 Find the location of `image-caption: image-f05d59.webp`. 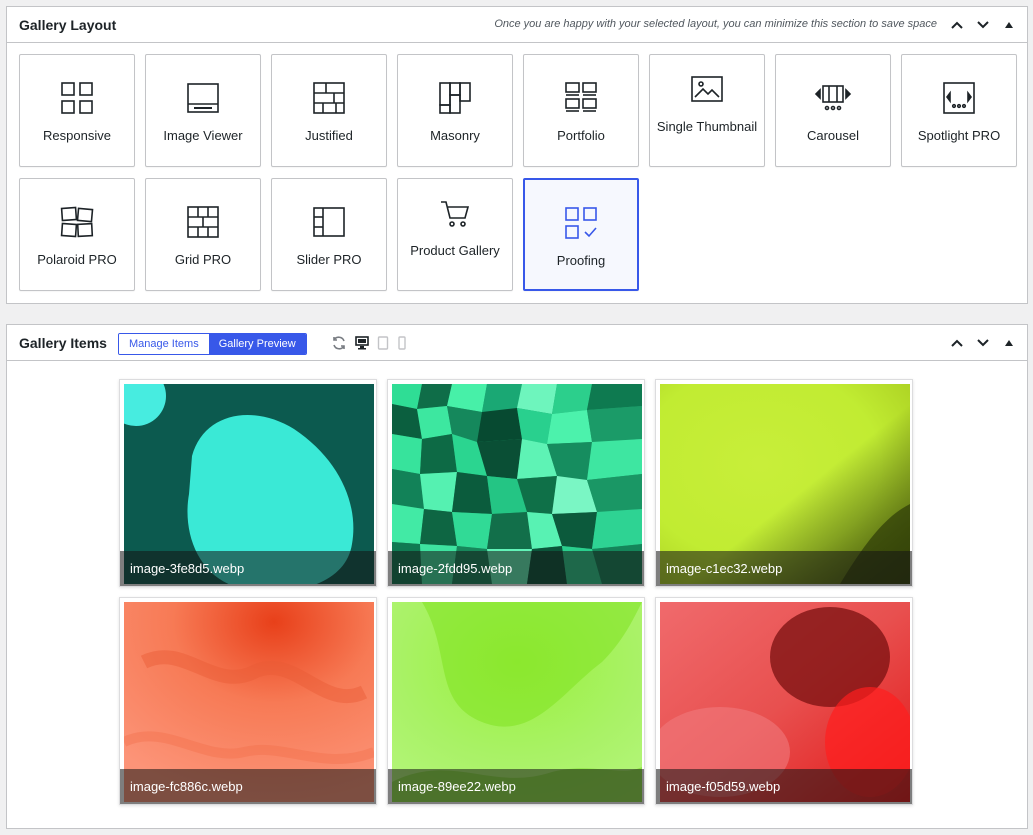

image-caption: image-f05d59.webp is located at coordinates (784, 786).